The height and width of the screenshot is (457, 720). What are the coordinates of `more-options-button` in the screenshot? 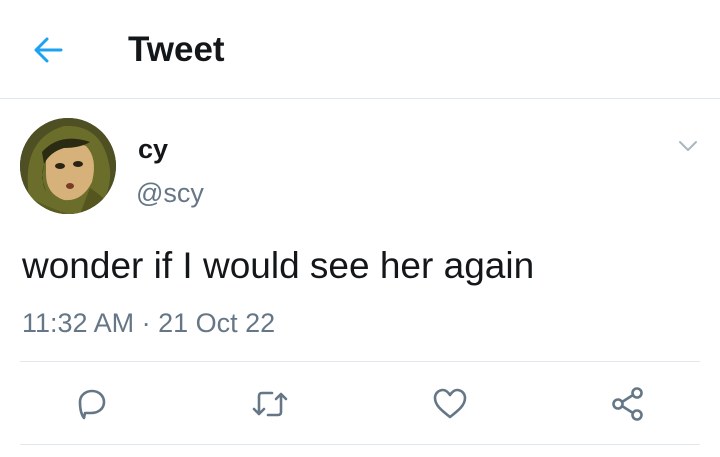 It's located at (688, 146).